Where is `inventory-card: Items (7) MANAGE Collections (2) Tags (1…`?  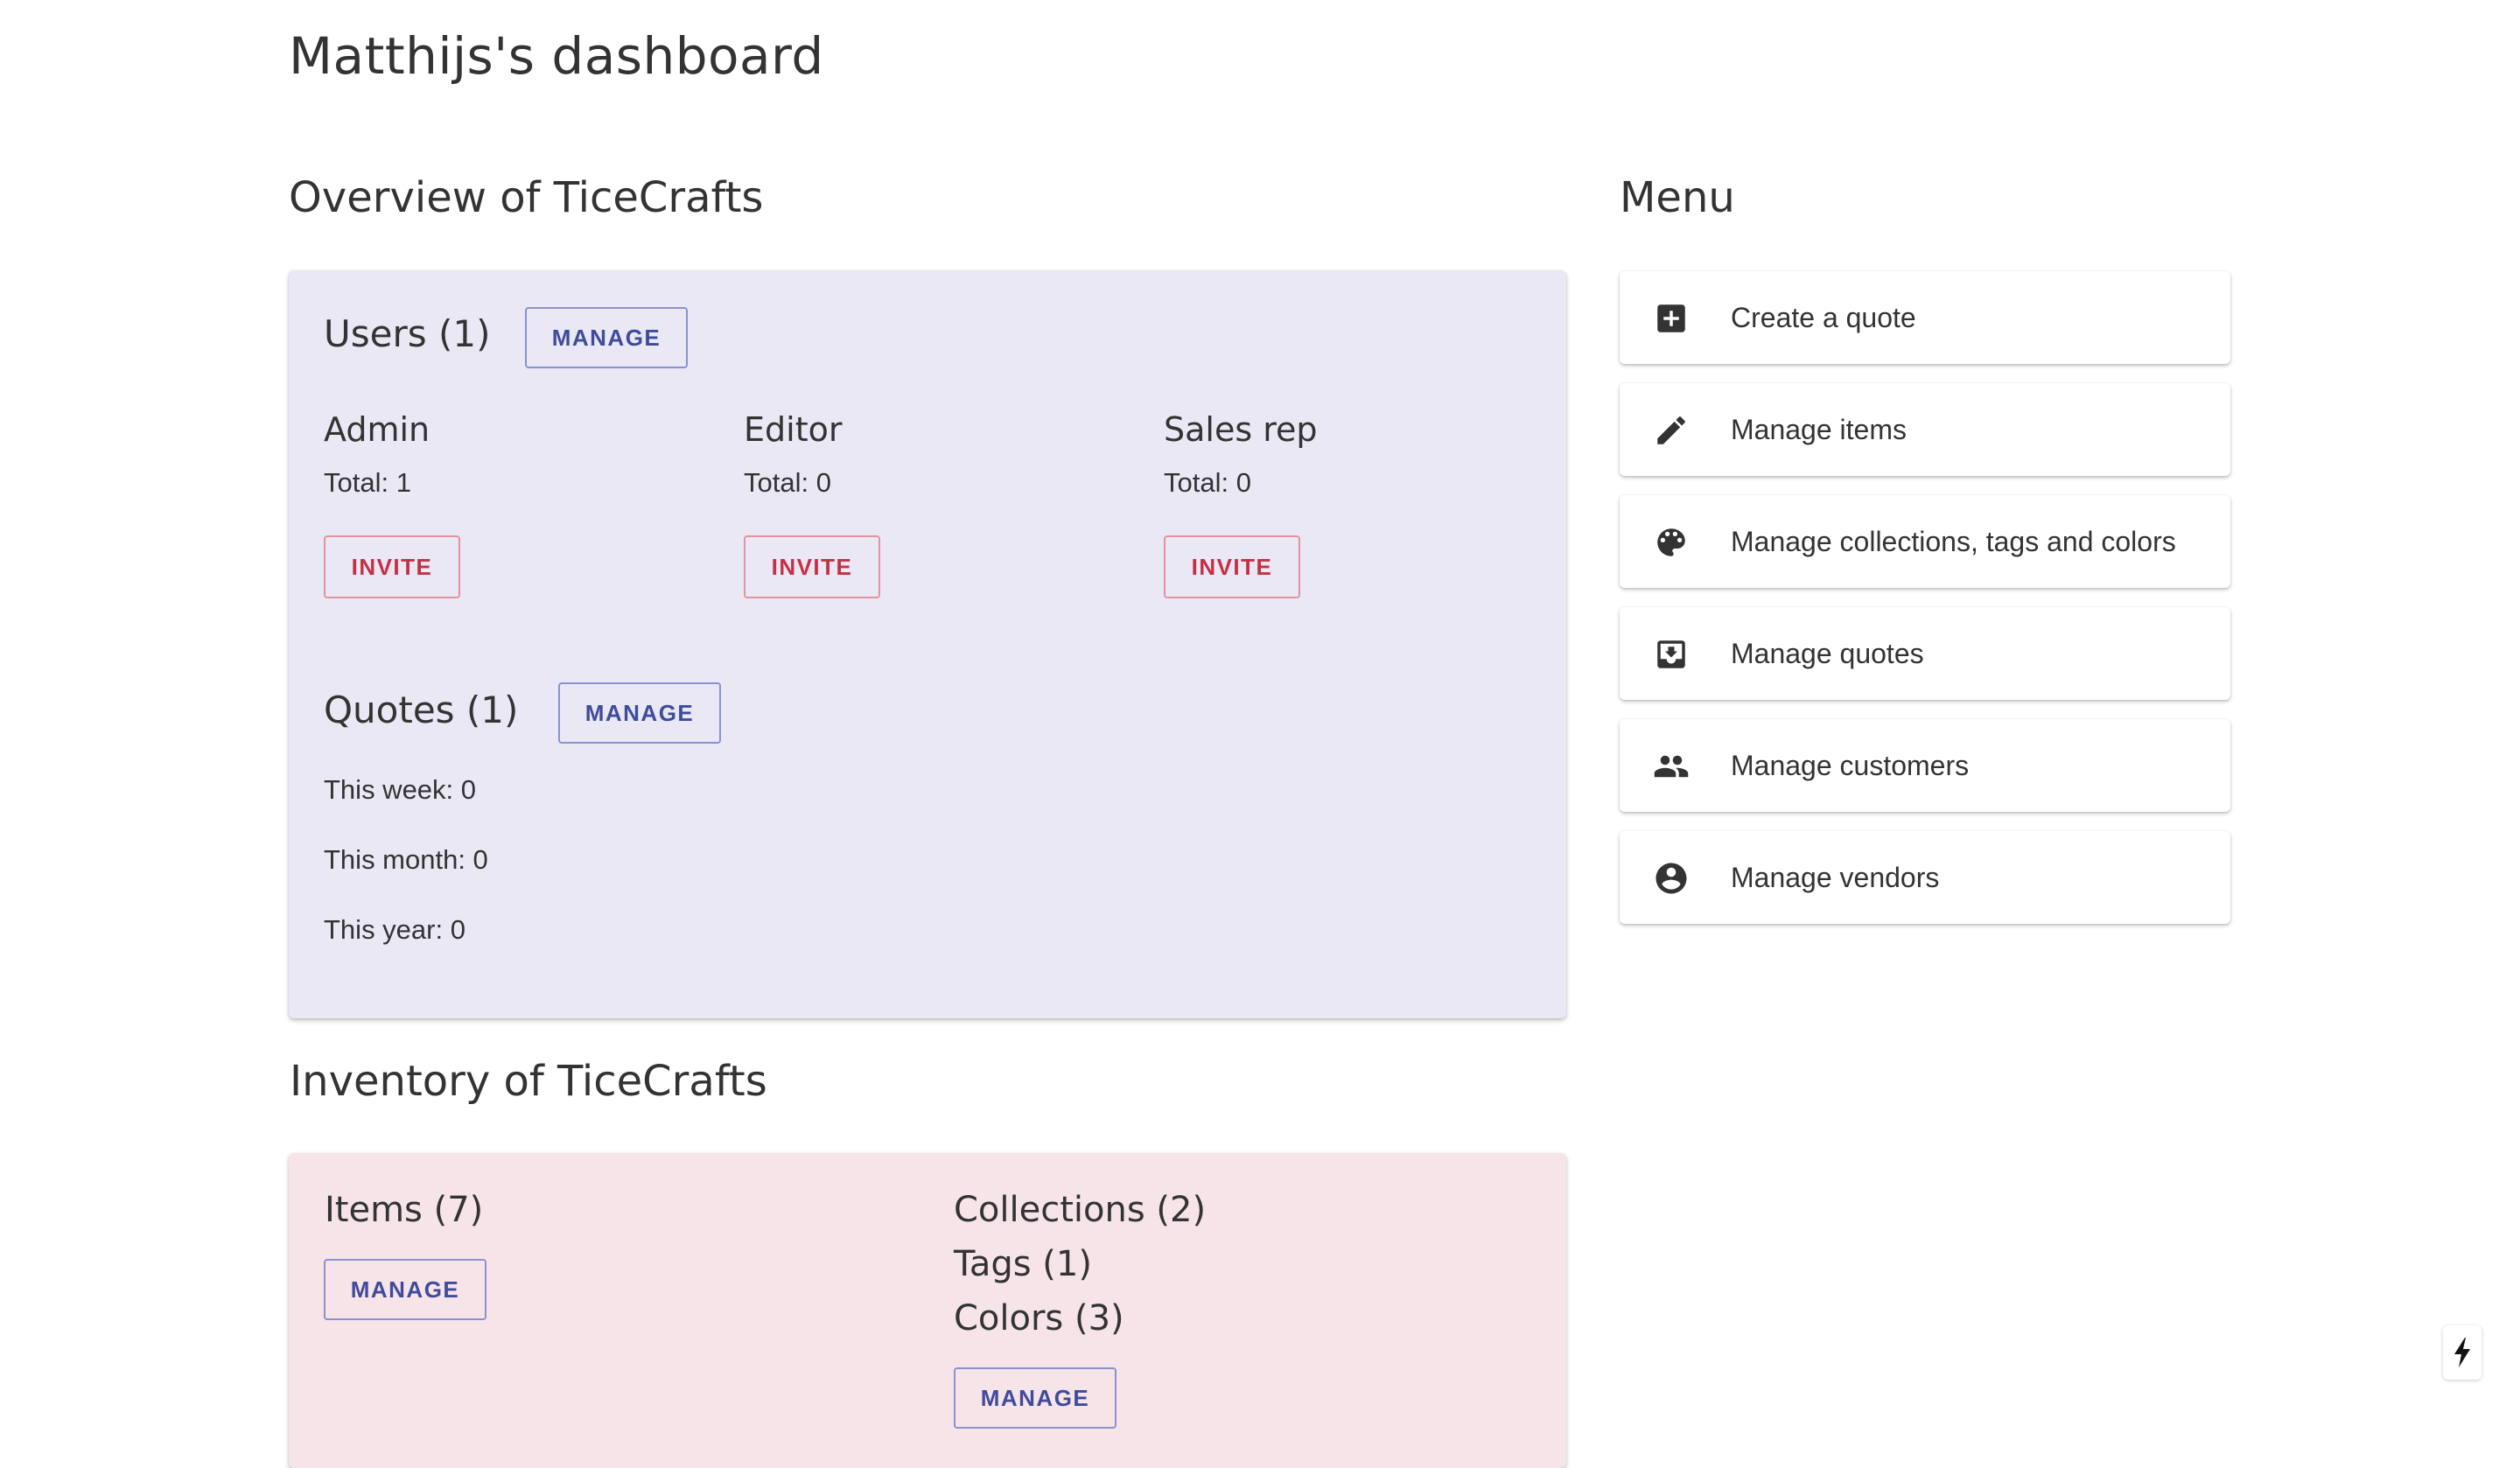
inventory-card: Items (7) MANAGE Collections (2) Tags (1… is located at coordinates (927, 1310).